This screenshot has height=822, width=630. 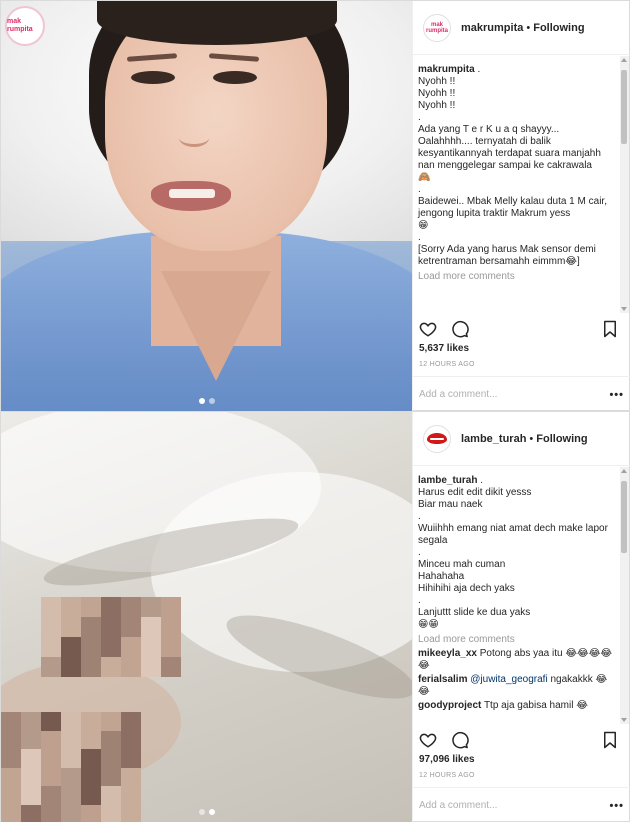 I want to click on comment-item: goodyproject Ttp aja gabisa hamil 😂, so click(x=517, y=706).